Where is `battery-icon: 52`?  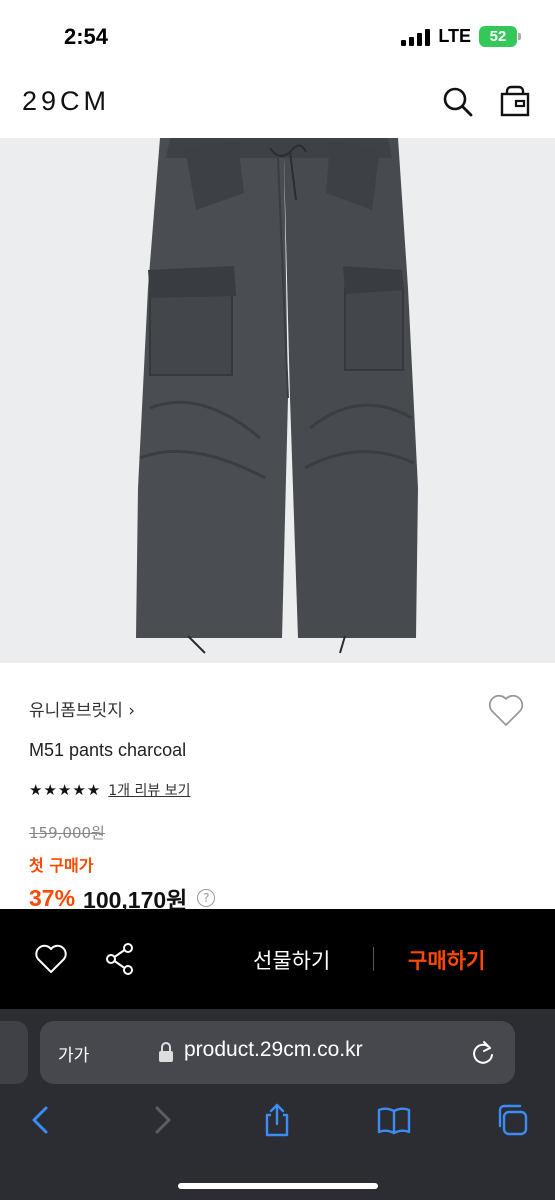
battery-icon: 52 is located at coordinates (500, 36).